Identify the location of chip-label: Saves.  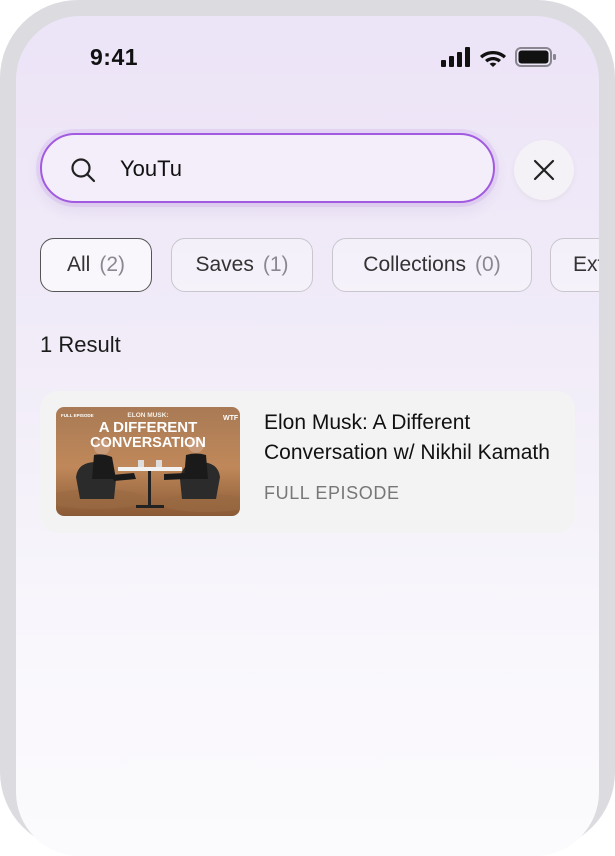
(224, 264).